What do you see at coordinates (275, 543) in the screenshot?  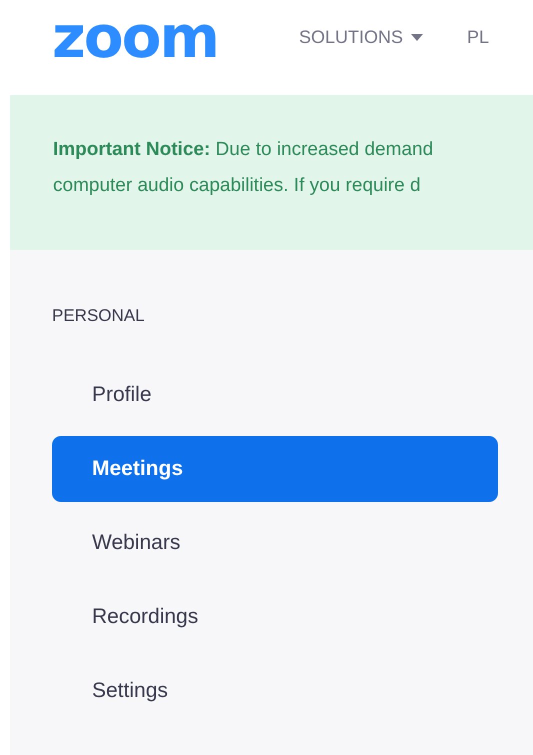 I see `sidebar-item: Webinars` at bounding box center [275, 543].